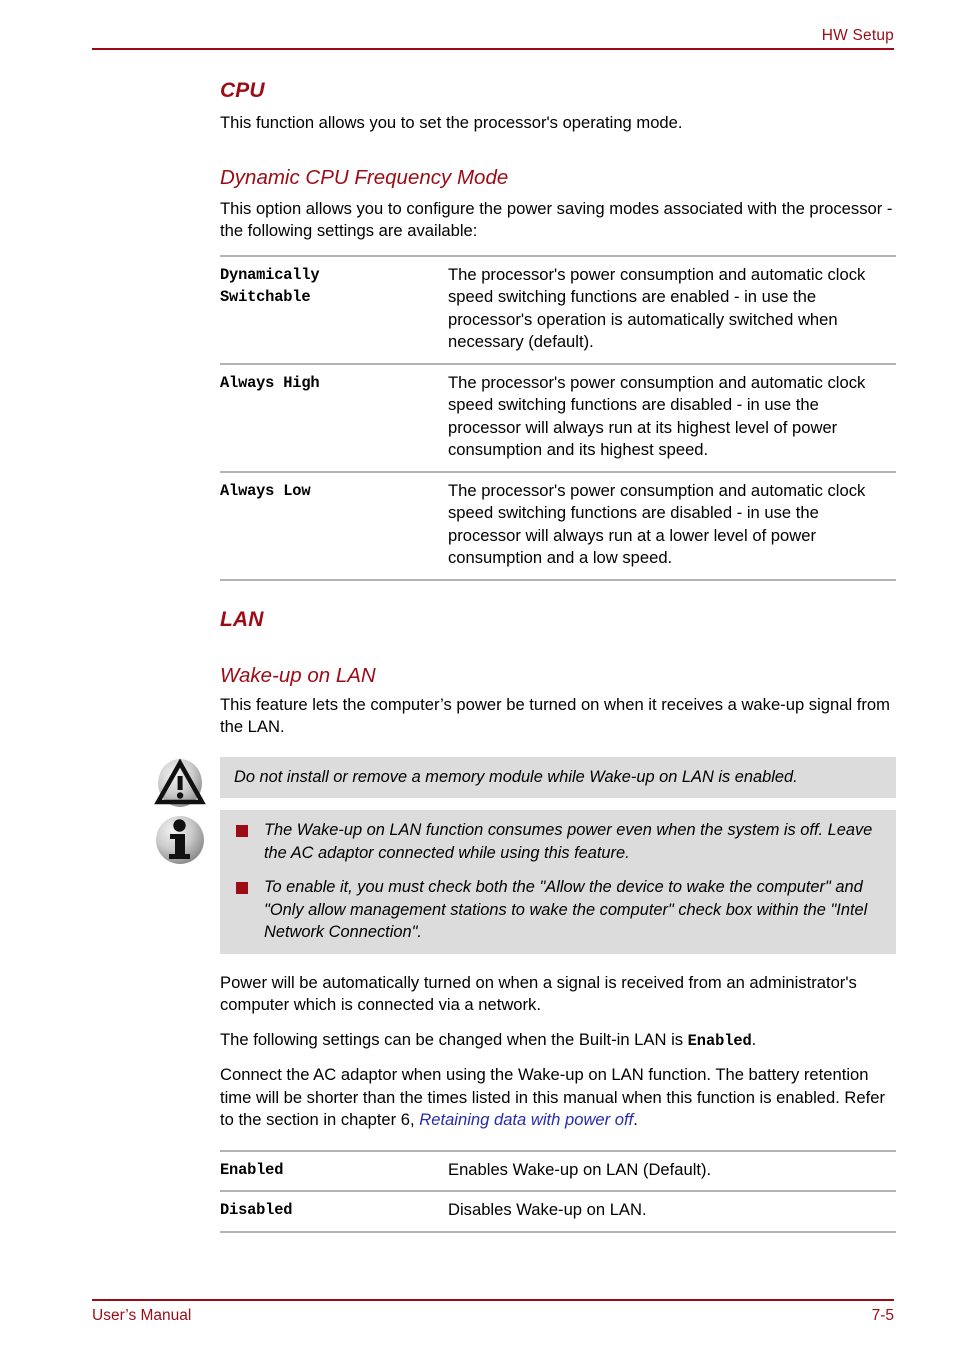 This screenshot has width=954, height=1351. I want to click on lan-paragraph-3-suffix: ., so click(635, 1119).